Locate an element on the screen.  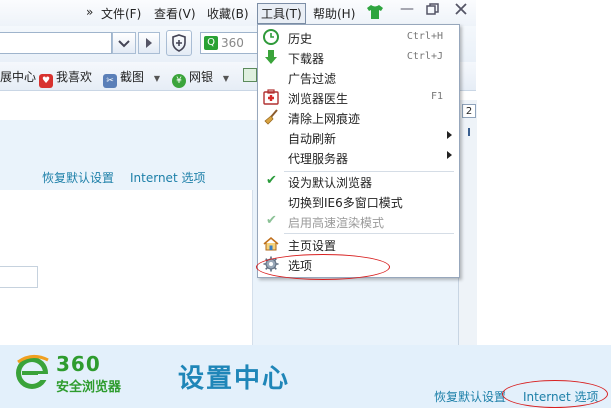
menu-item-label: 设为默认浏览器 is located at coordinates (330, 183).